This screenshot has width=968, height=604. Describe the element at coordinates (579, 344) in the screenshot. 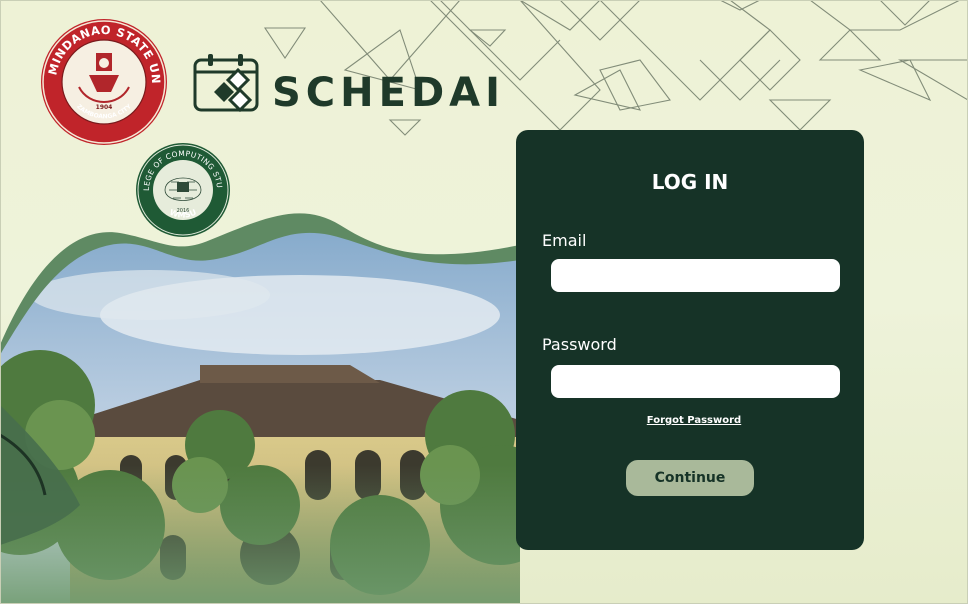

I see `password-label: Password` at that location.